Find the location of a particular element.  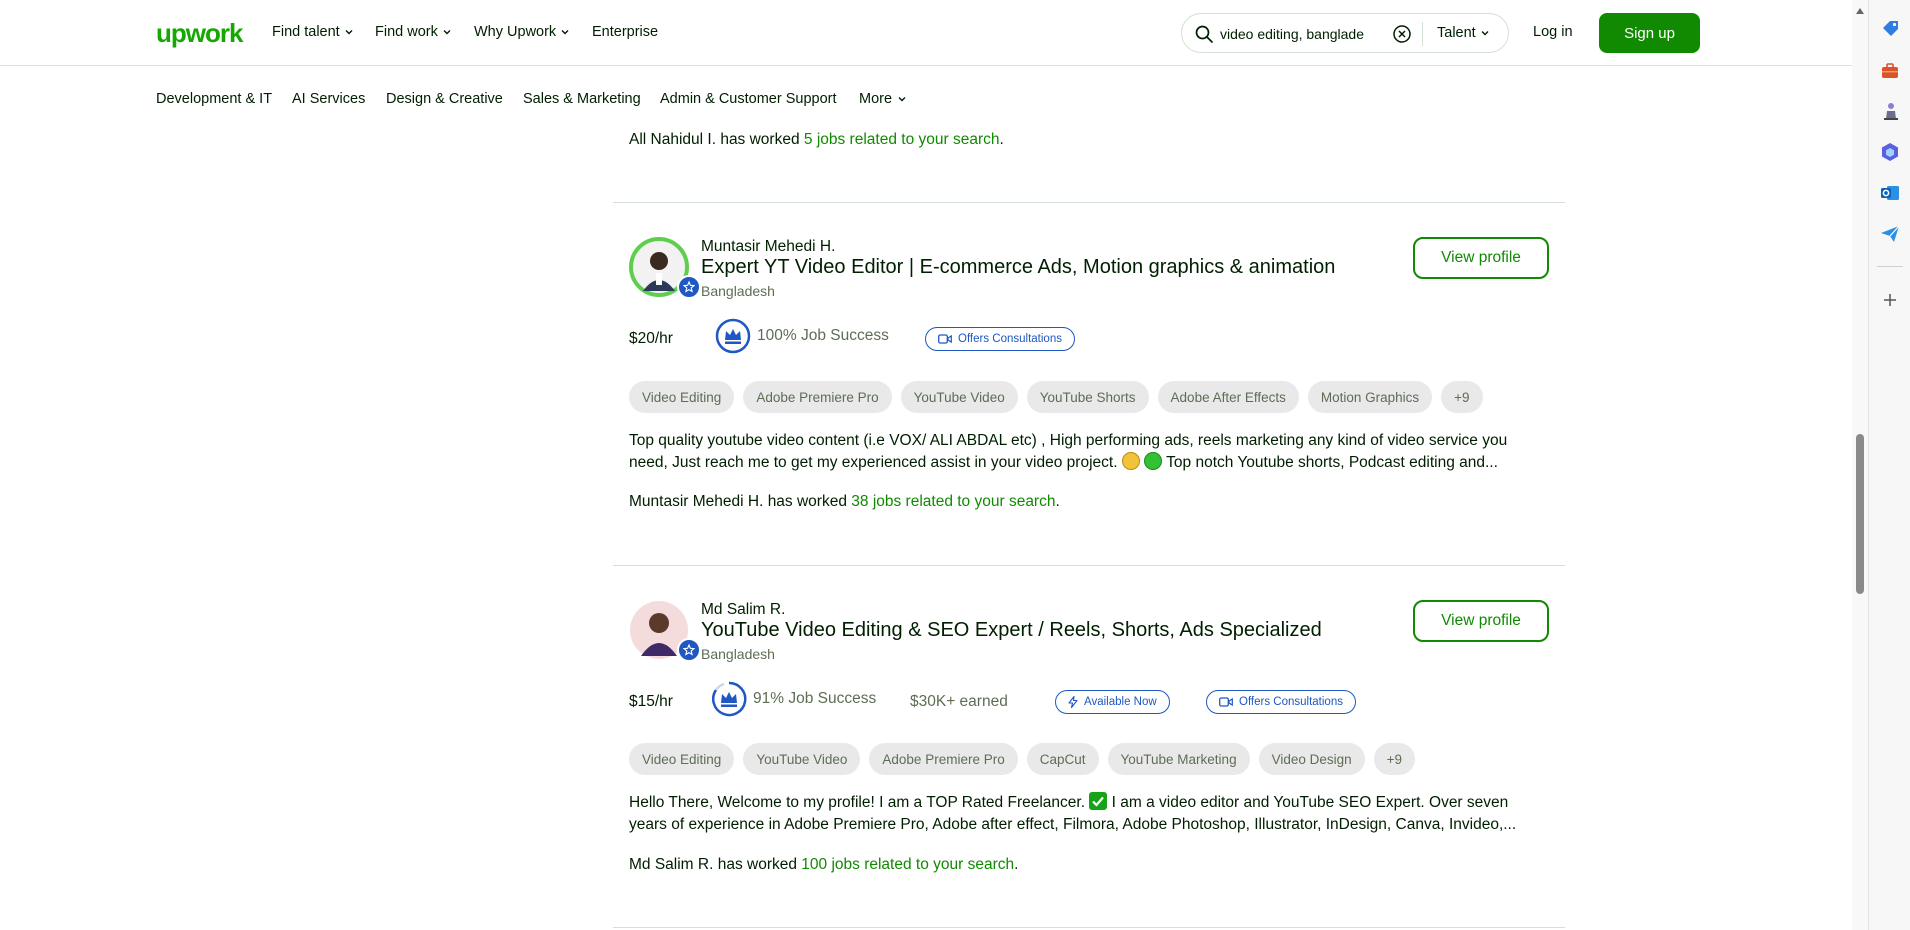

skill-tag: YouTube Marketing is located at coordinates (1178, 759).